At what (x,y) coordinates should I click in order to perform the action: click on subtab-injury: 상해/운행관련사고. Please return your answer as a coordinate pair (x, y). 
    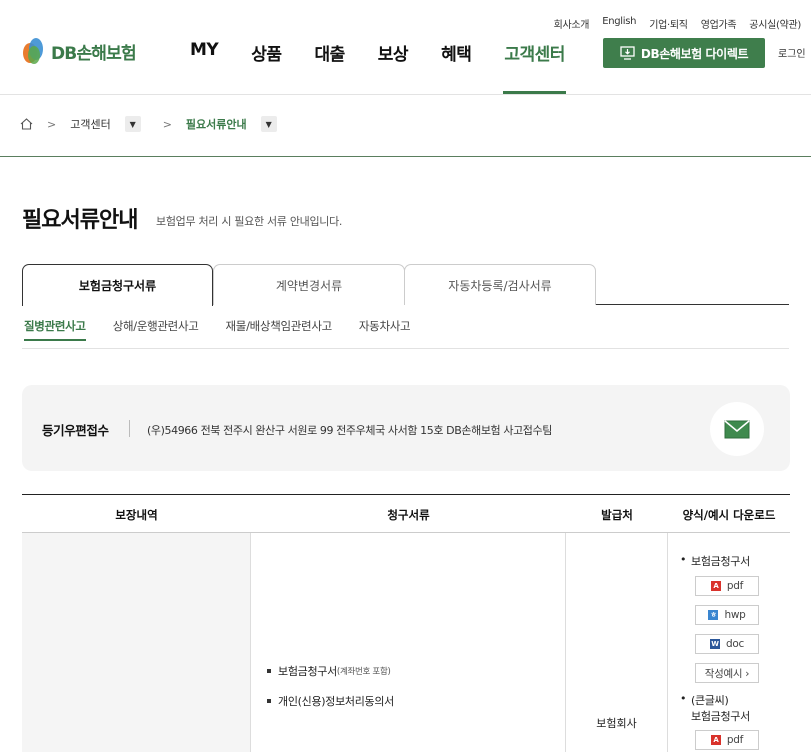
    Looking at the image, I should click on (156, 329).